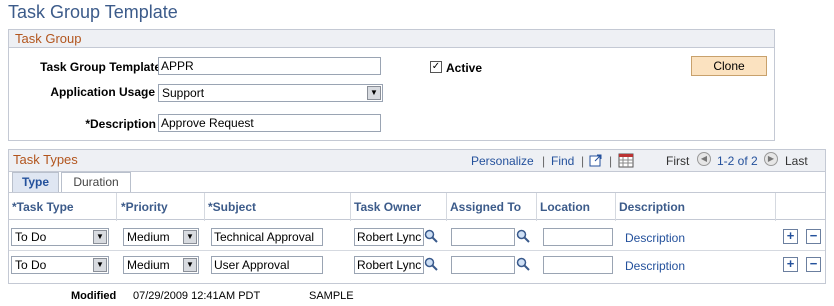 The width and height of the screenshot is (834, 306). I want to click on first-label: First, so click(678, 161).